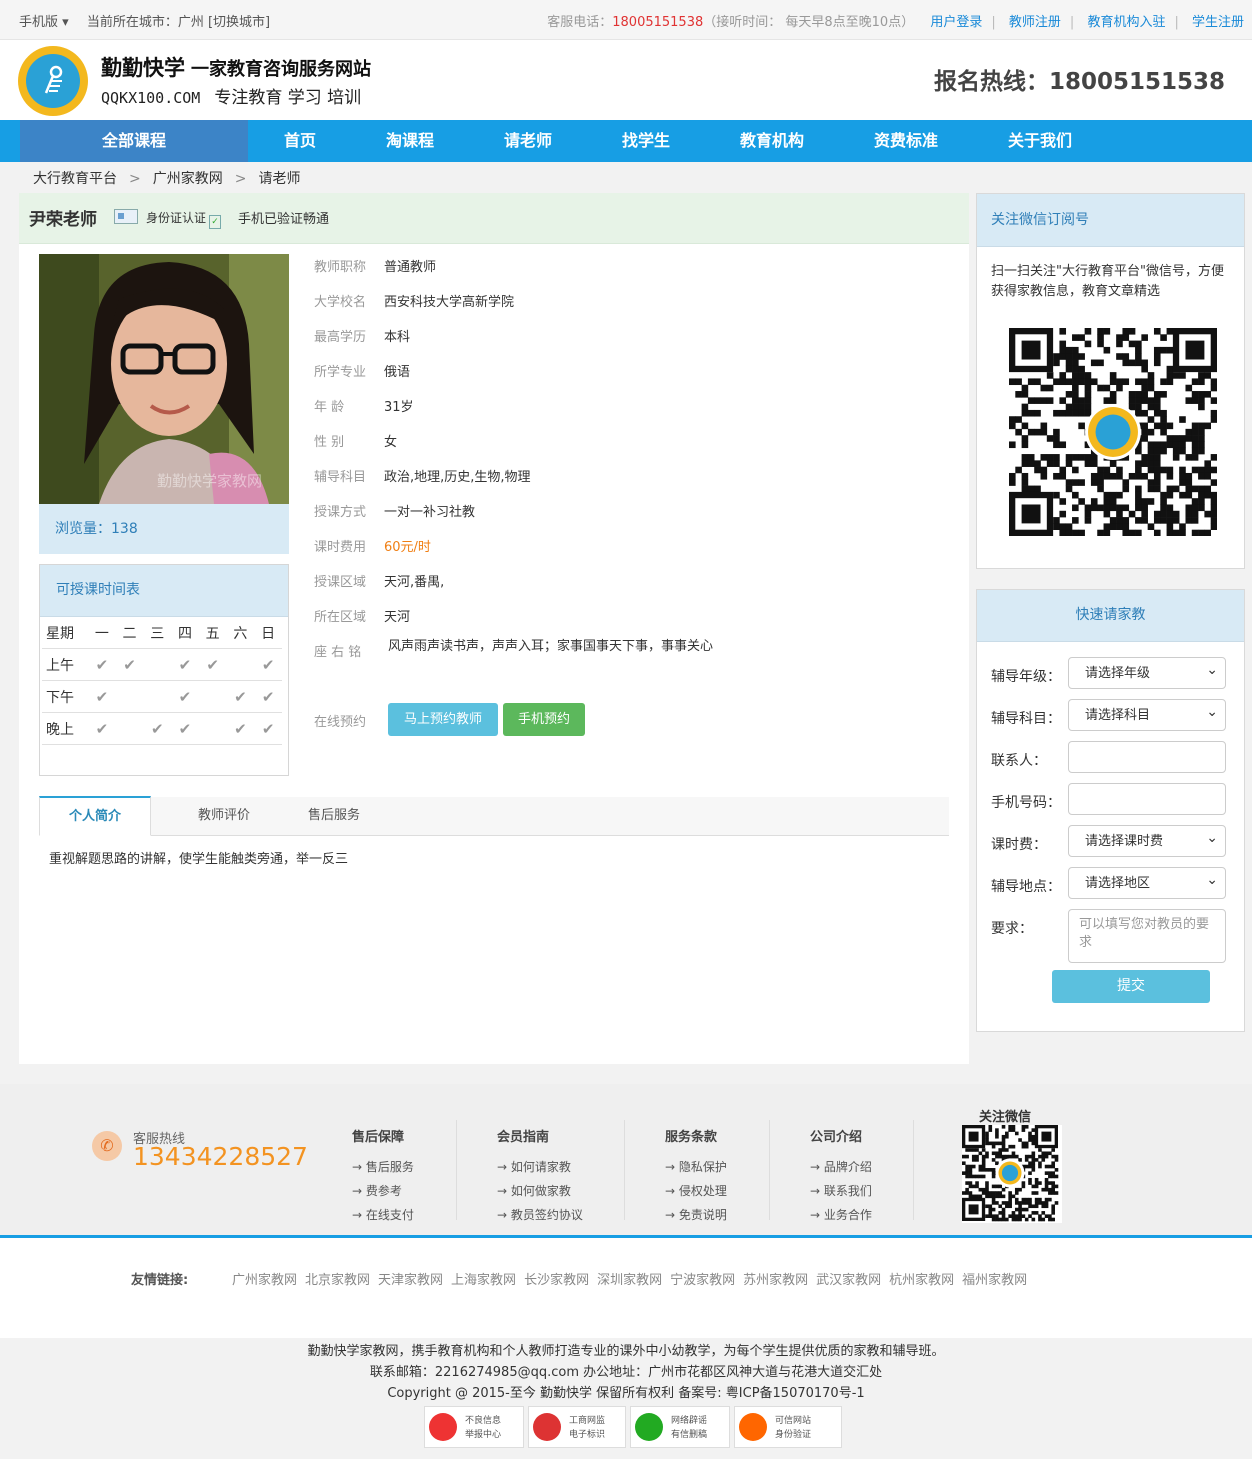  I want to click on trust-badge: 工商网监 电子标识, so click(577, 1427).